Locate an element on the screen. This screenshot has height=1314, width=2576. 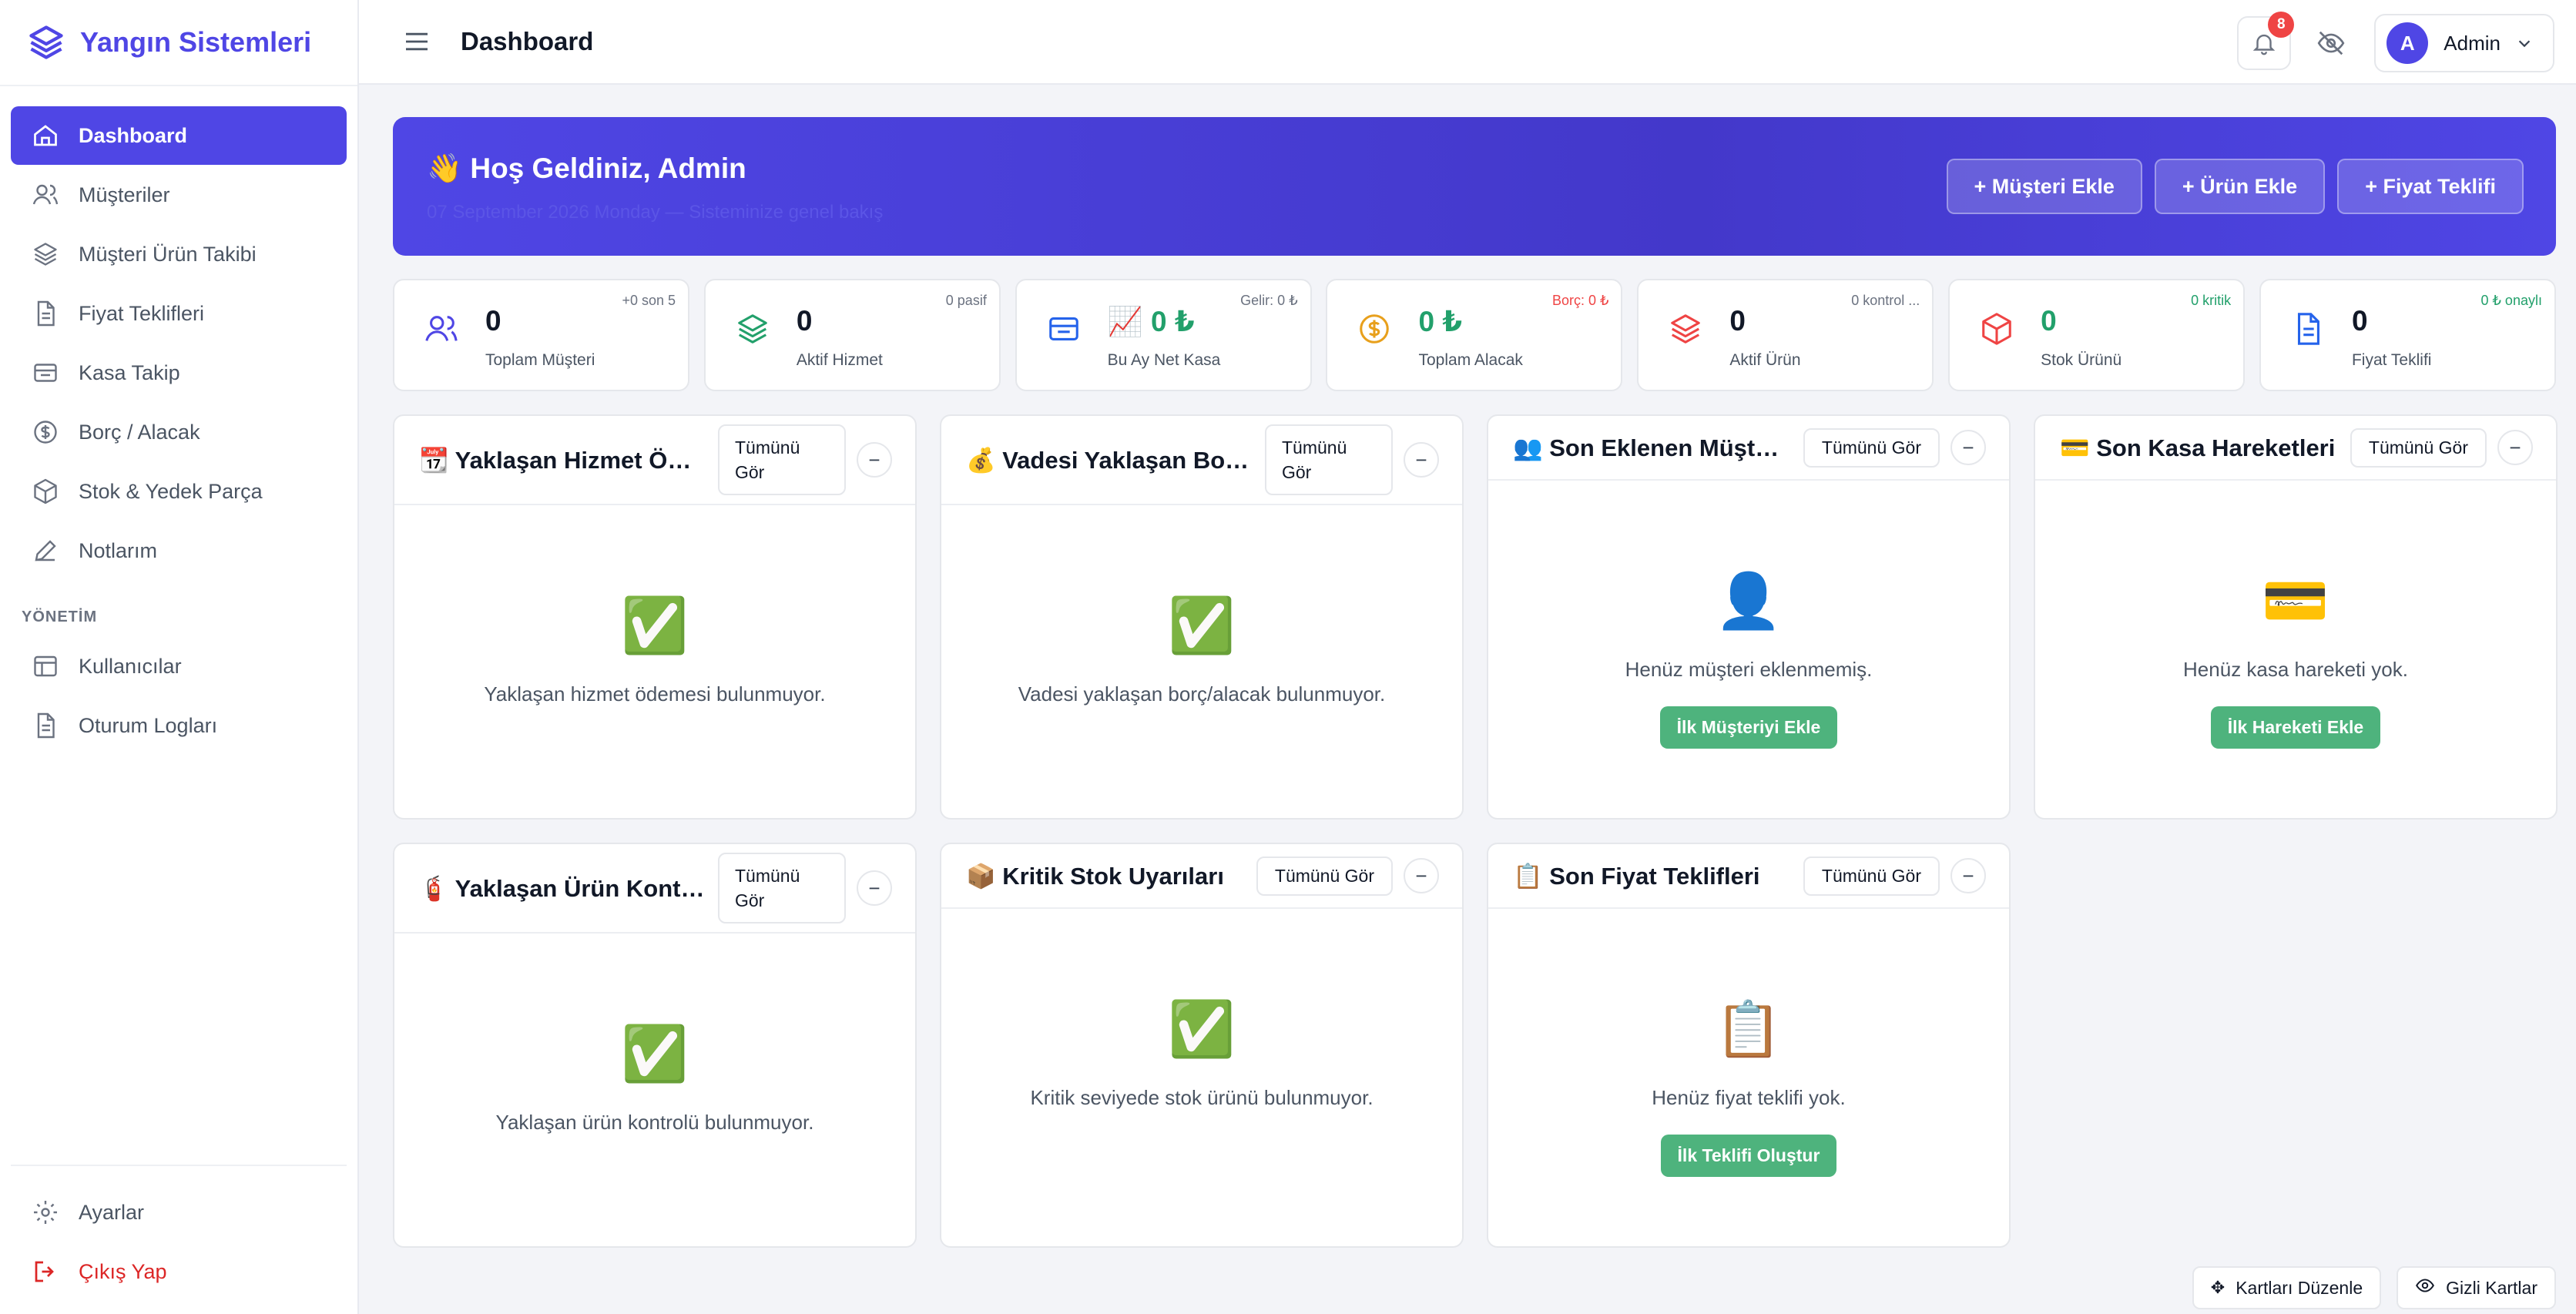
sidebar-item-label: Çıkış Yap is located at coordinates (123, 1271).